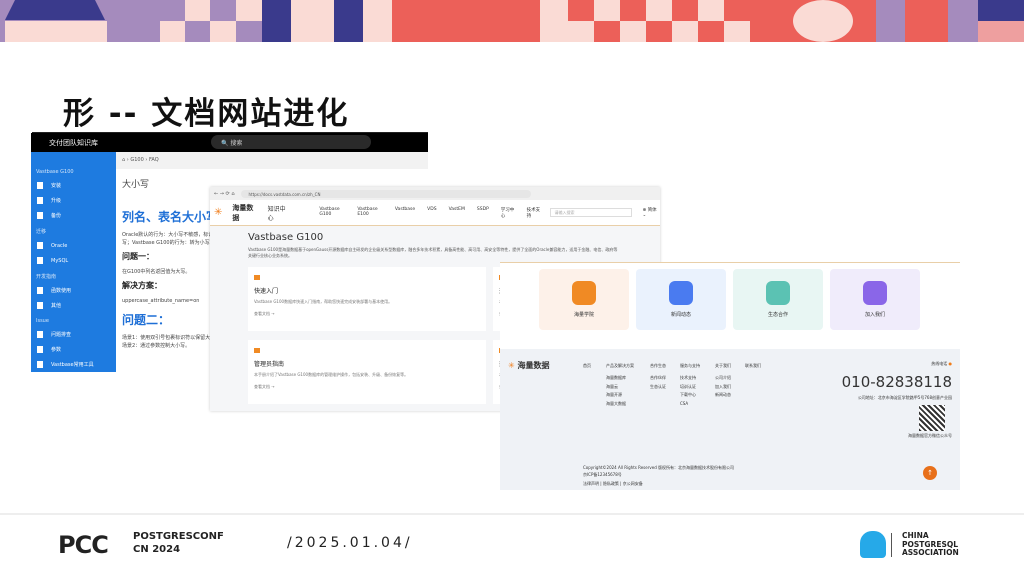  Describe the element at coordinates (73, 290) in the screenshot. I see `sidebar-item: 函数使用` at that location.